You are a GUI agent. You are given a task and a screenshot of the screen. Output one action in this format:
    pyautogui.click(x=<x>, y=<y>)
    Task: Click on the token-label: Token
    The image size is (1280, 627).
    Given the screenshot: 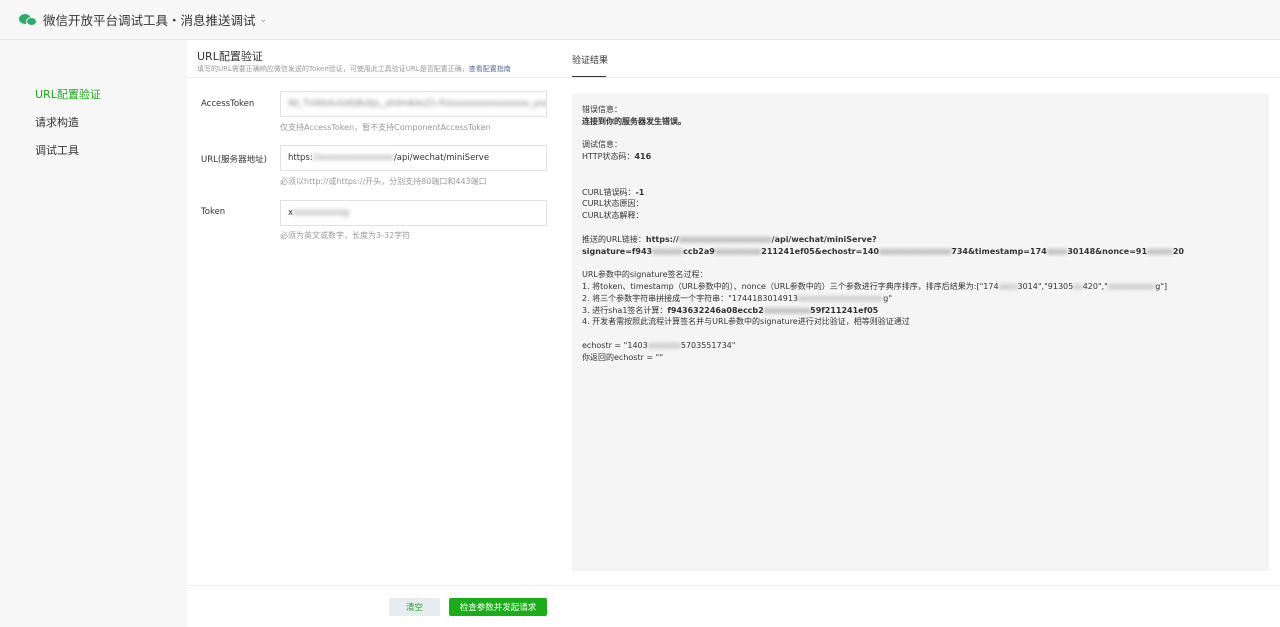 What is the action you would take?
    pyautogui.click(x=213, y=212)
    